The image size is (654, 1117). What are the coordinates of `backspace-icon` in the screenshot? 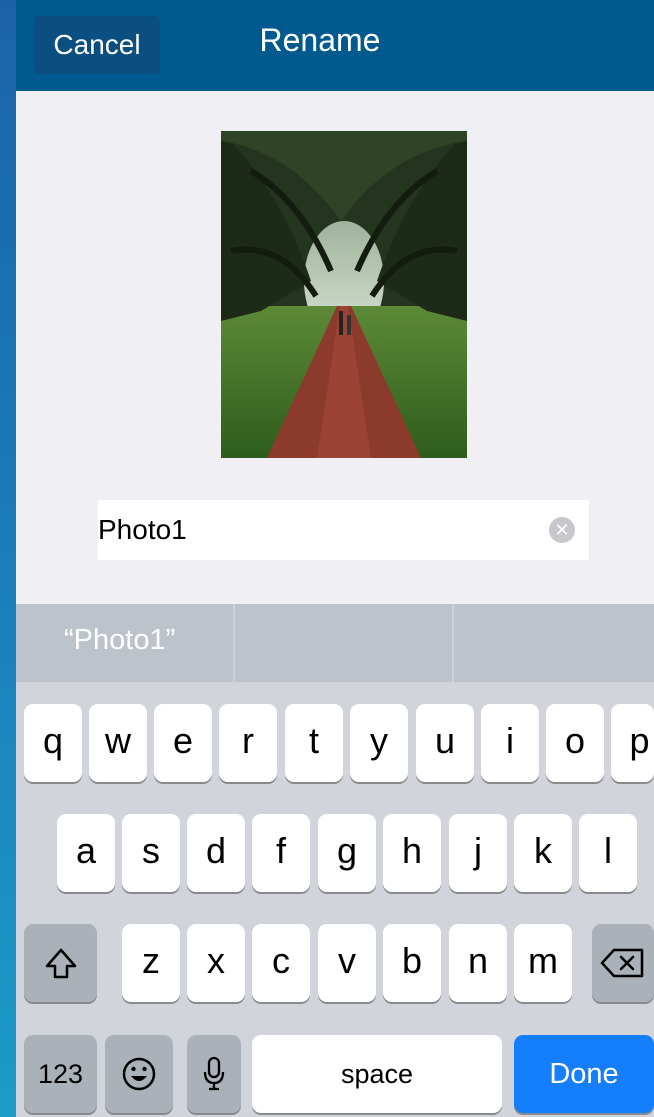 It's located at (622, 963).